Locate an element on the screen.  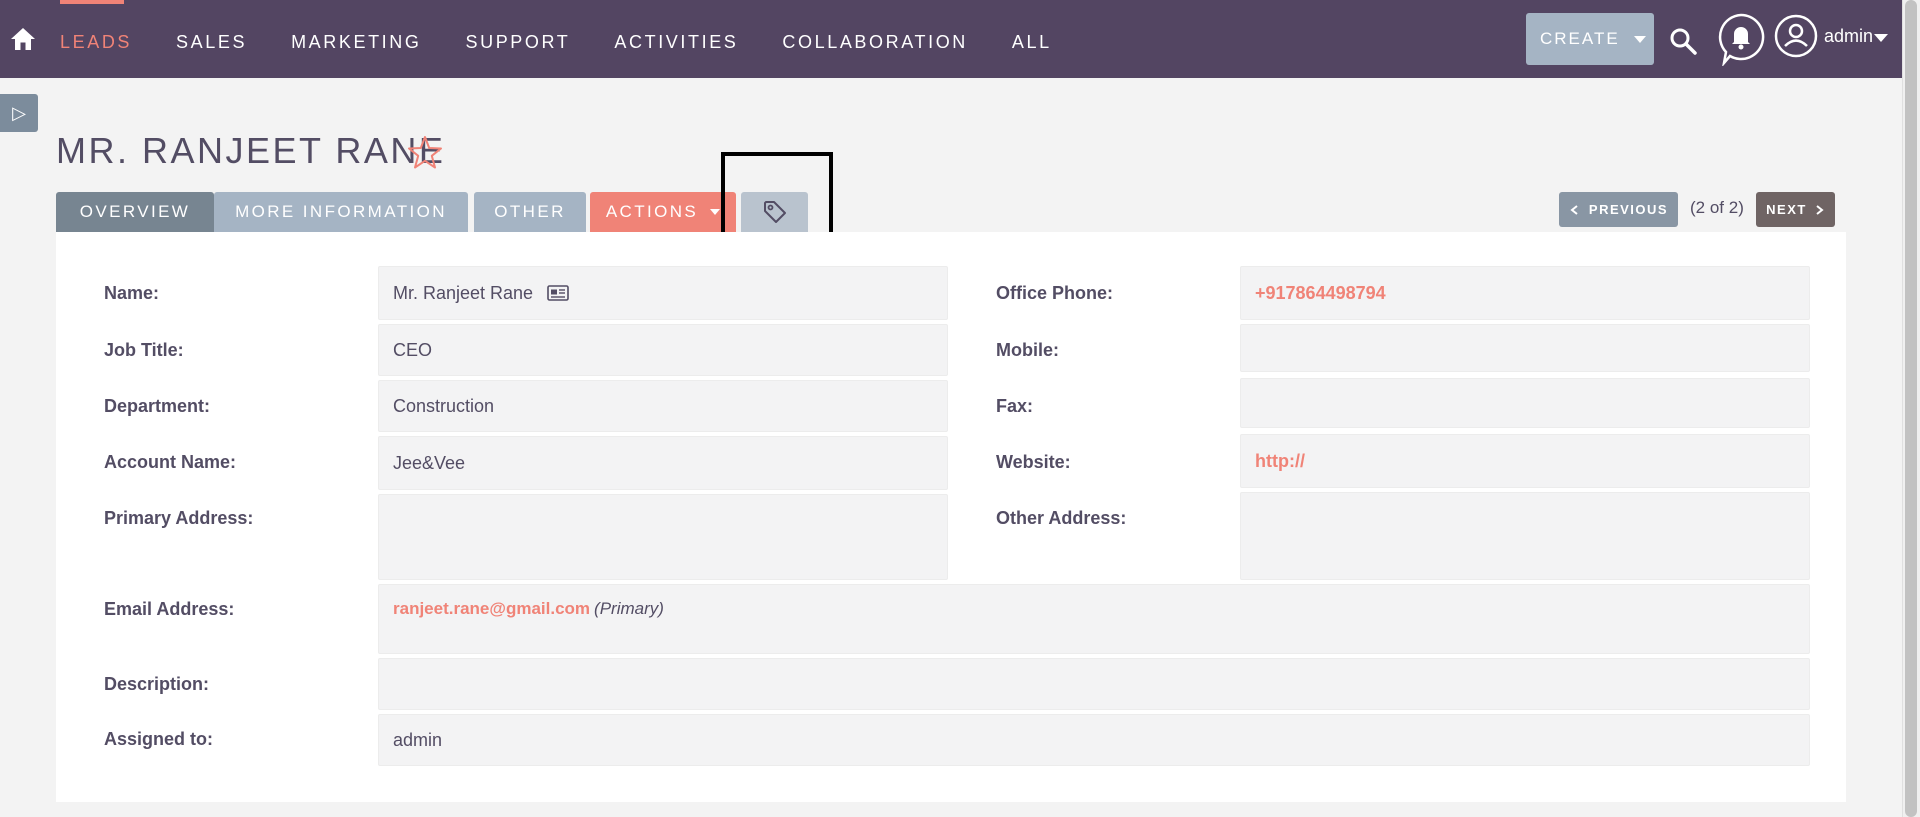
department-field: Construction is located at coordinates (663, 406).